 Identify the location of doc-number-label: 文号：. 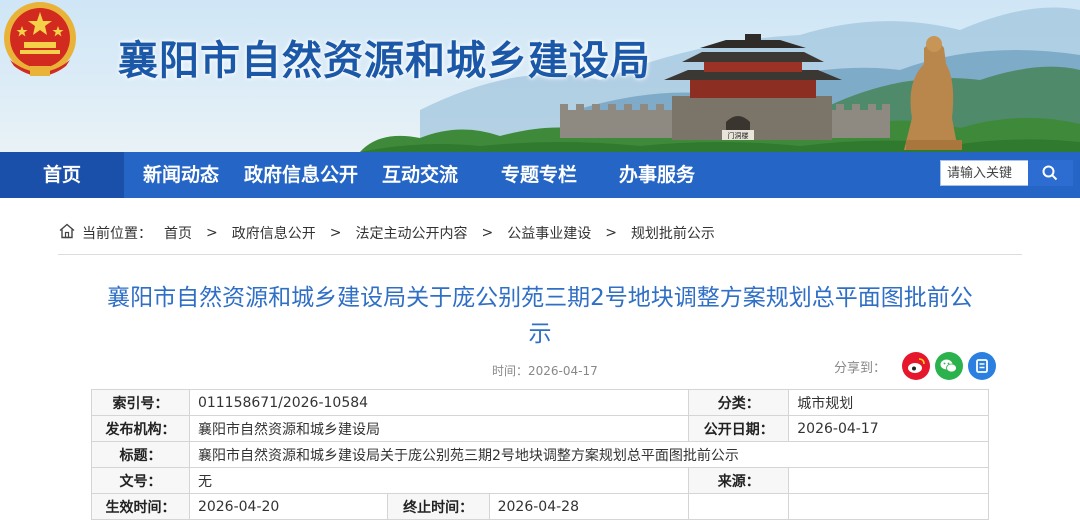
(140, 480).